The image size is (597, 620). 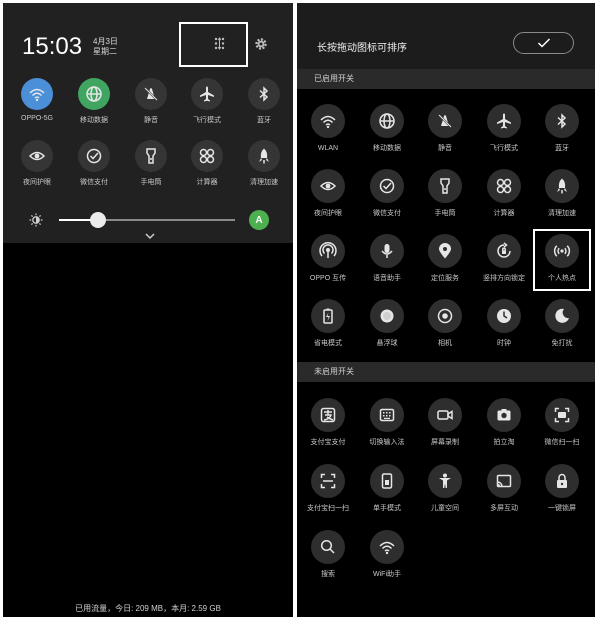 I want to click on toggle-tile: 相机, so click(x=445, y=323).